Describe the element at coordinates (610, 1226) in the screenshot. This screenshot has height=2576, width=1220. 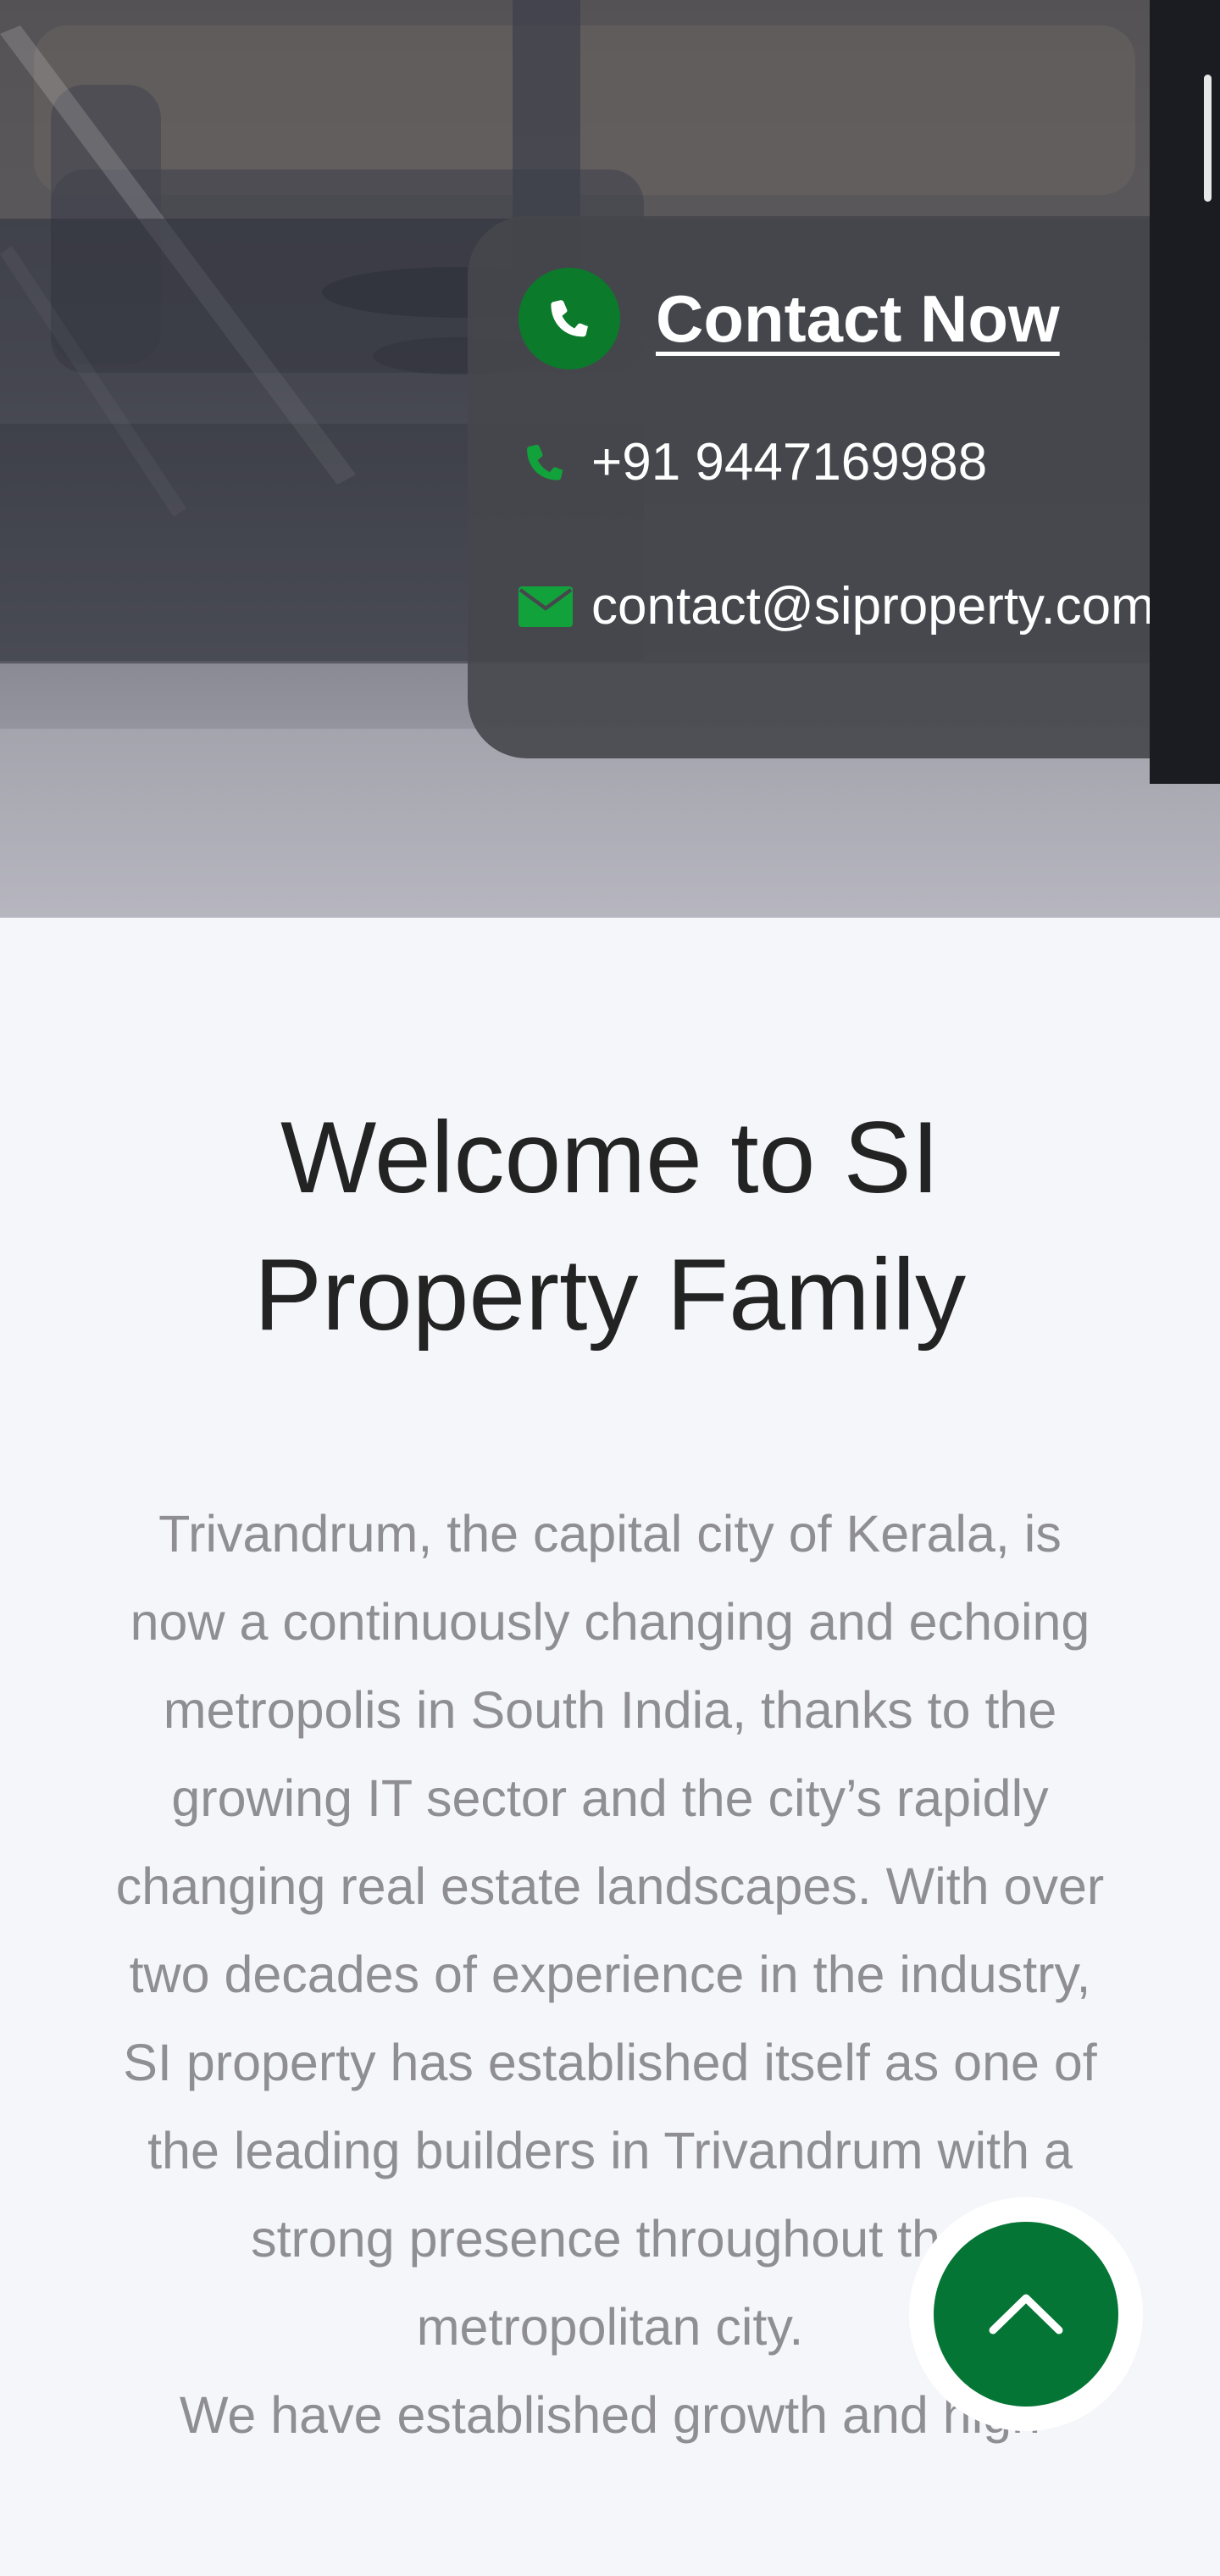
I see `welcome-title: Welcome to SI Property Family` at that location.